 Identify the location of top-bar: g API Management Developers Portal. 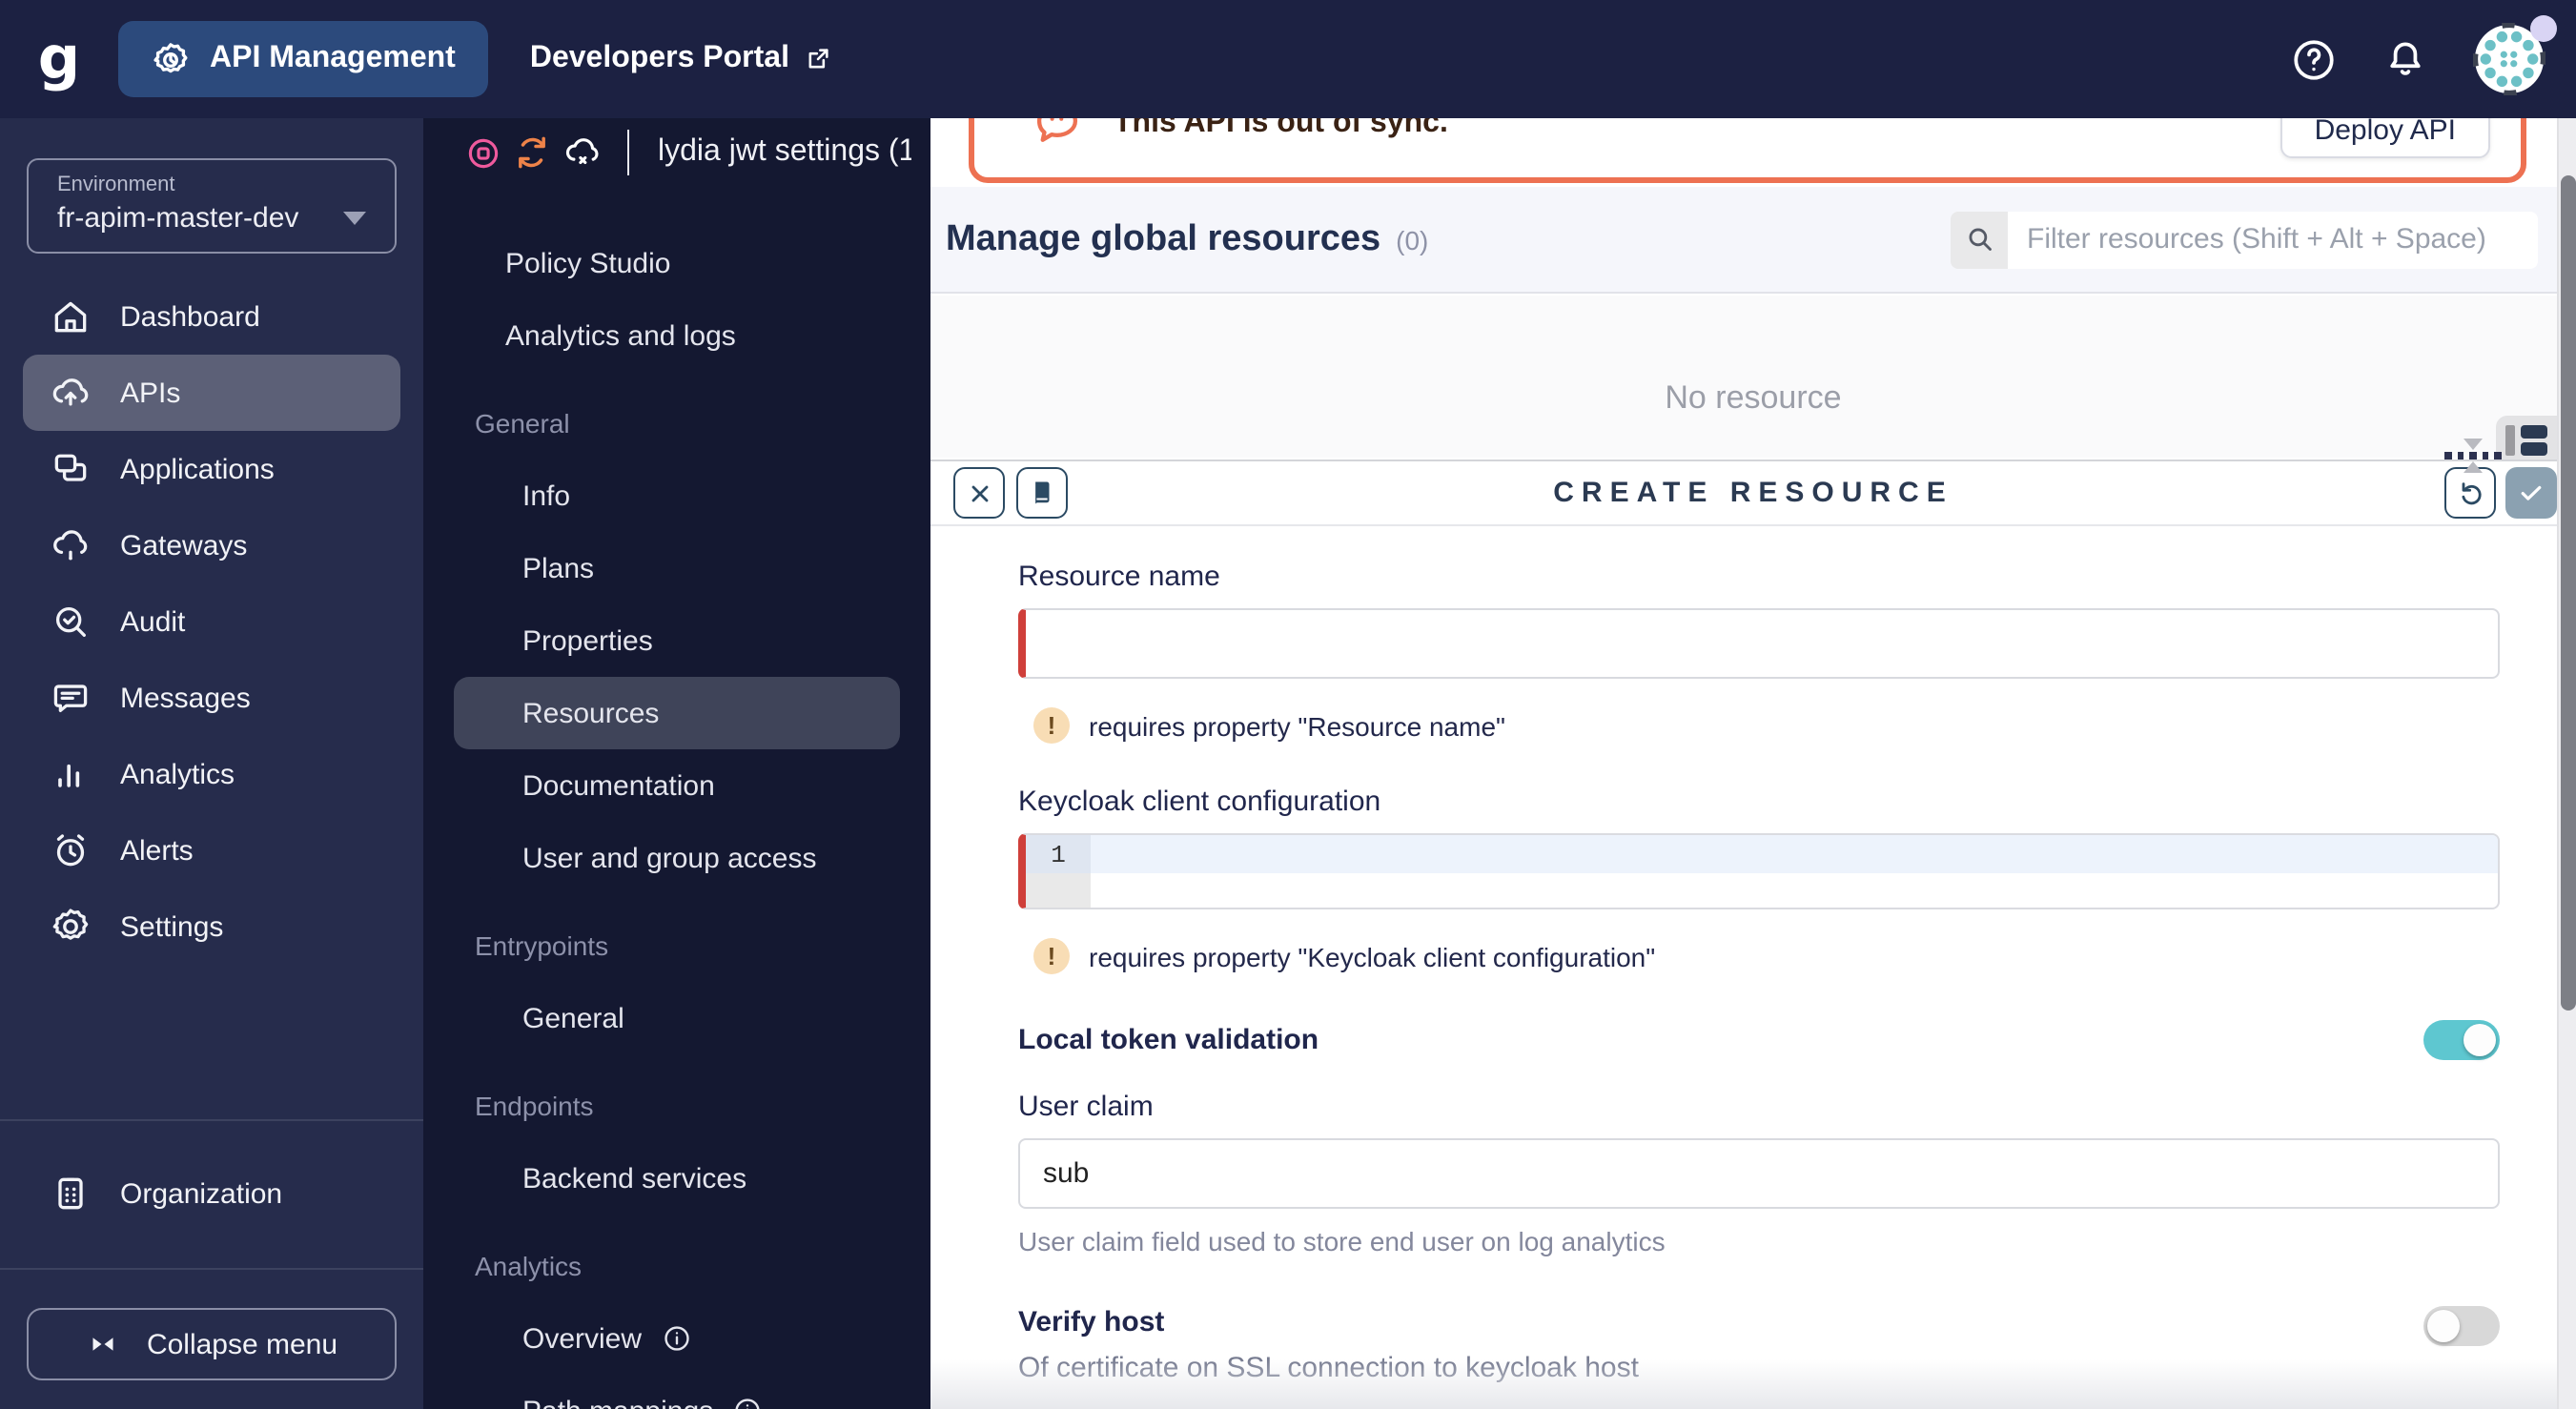
(1288, 59).